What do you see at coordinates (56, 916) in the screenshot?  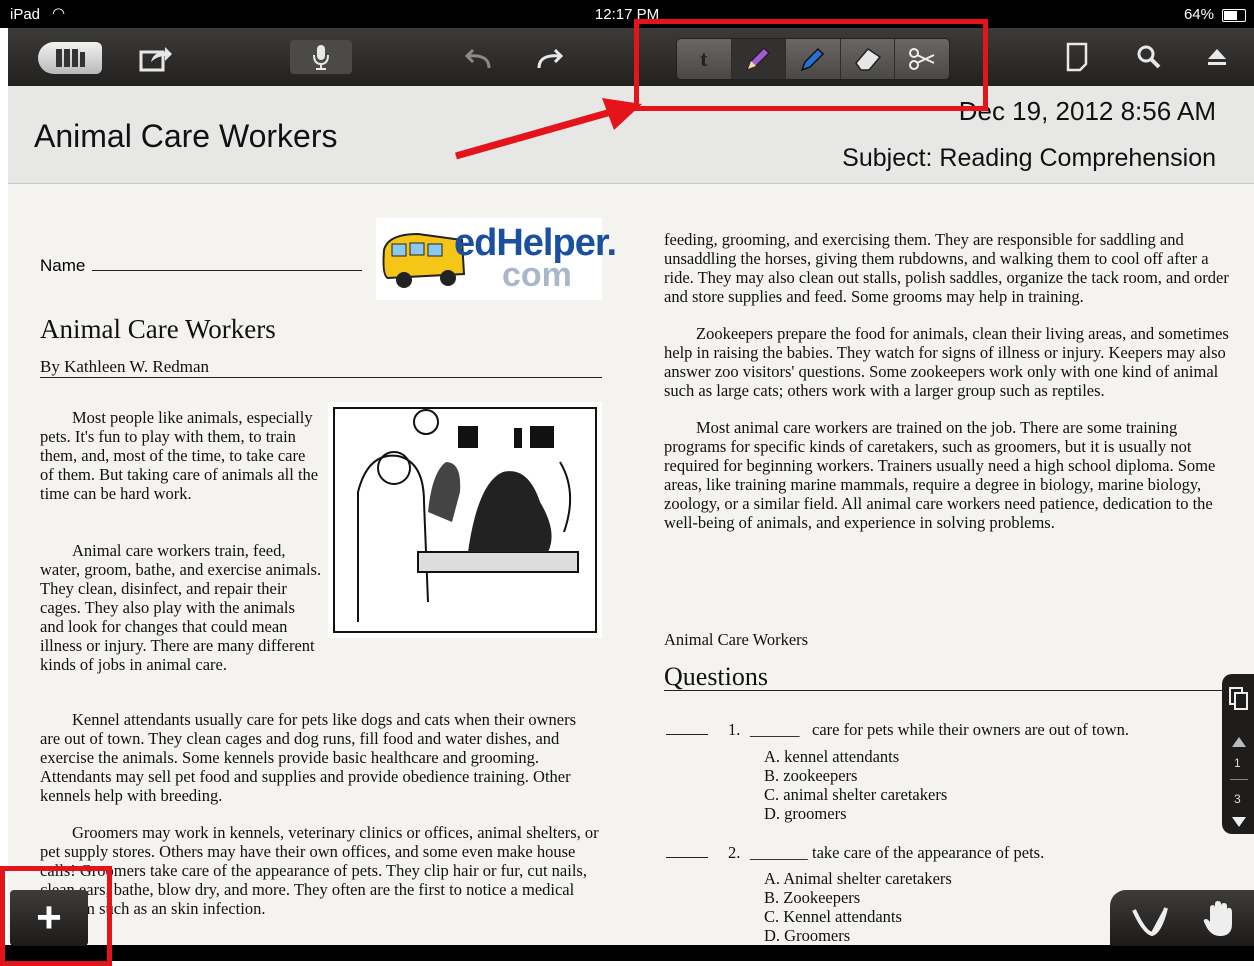 I see `highlight-box-add` at bounding box center [56, 916].